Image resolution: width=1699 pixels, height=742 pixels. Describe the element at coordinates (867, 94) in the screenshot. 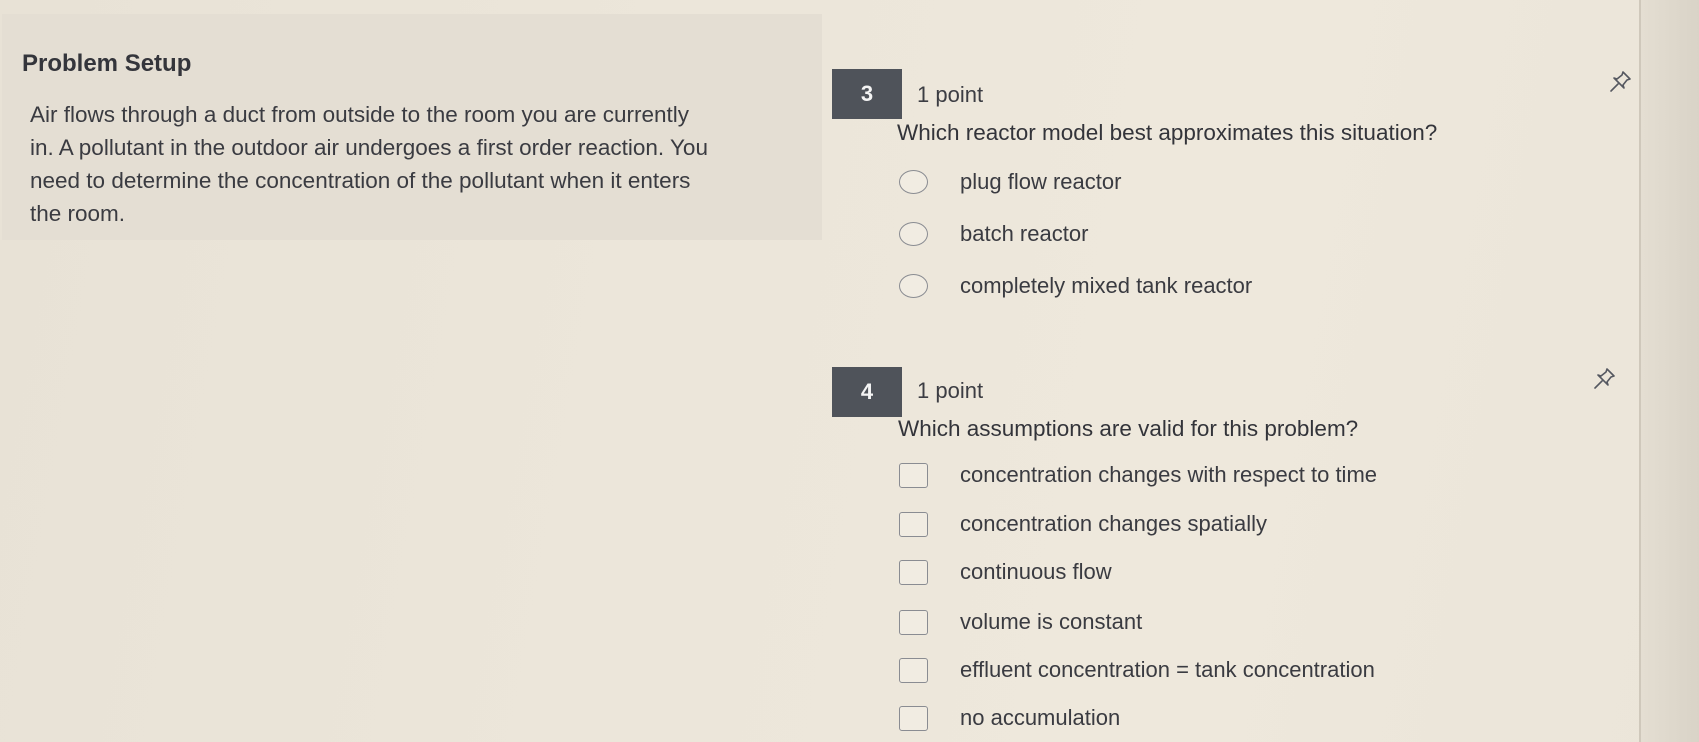

I see `question-3-number: 3` at that location.